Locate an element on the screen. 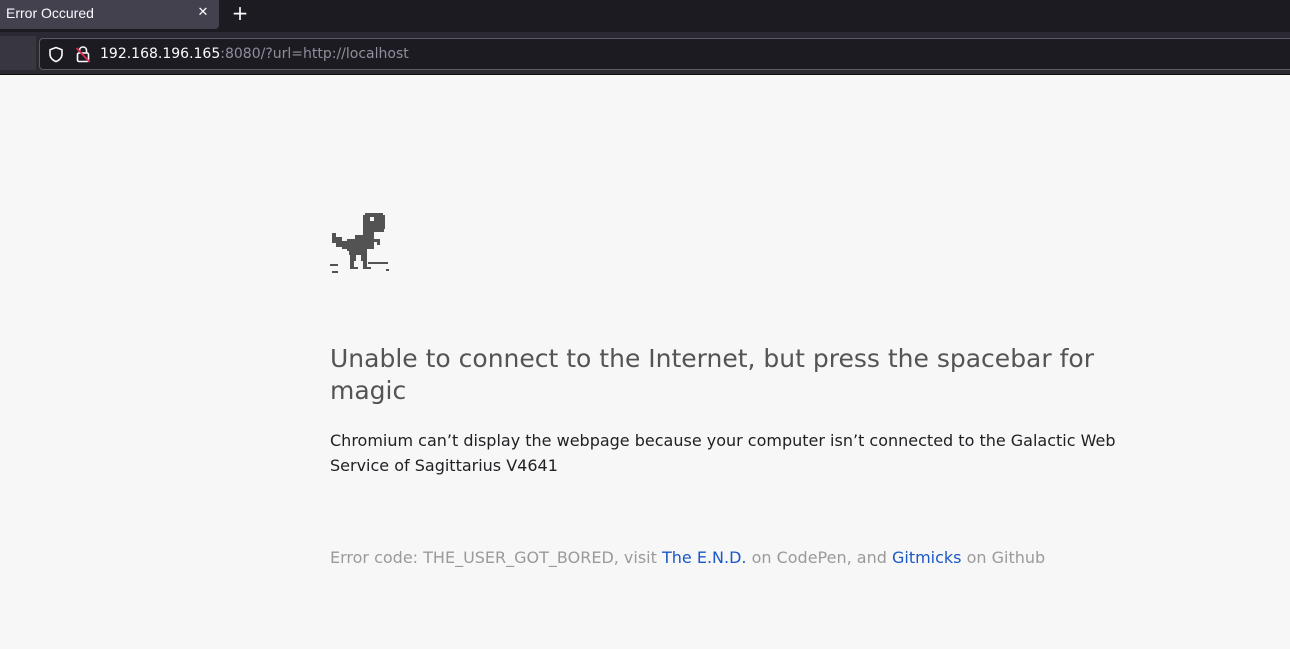 Image resolution: width=1290 pixels, height=649 pixels. gitmicks-link: Gitmicks is located at coordinates (927, 557).